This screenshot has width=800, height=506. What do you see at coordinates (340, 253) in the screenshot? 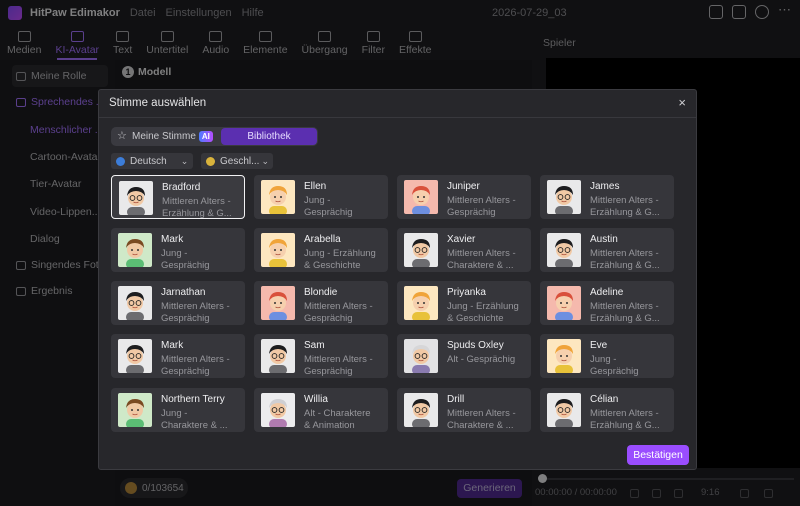
I see `voice-description-line: Jung - Erzählung` at bounding box center [340, 253].